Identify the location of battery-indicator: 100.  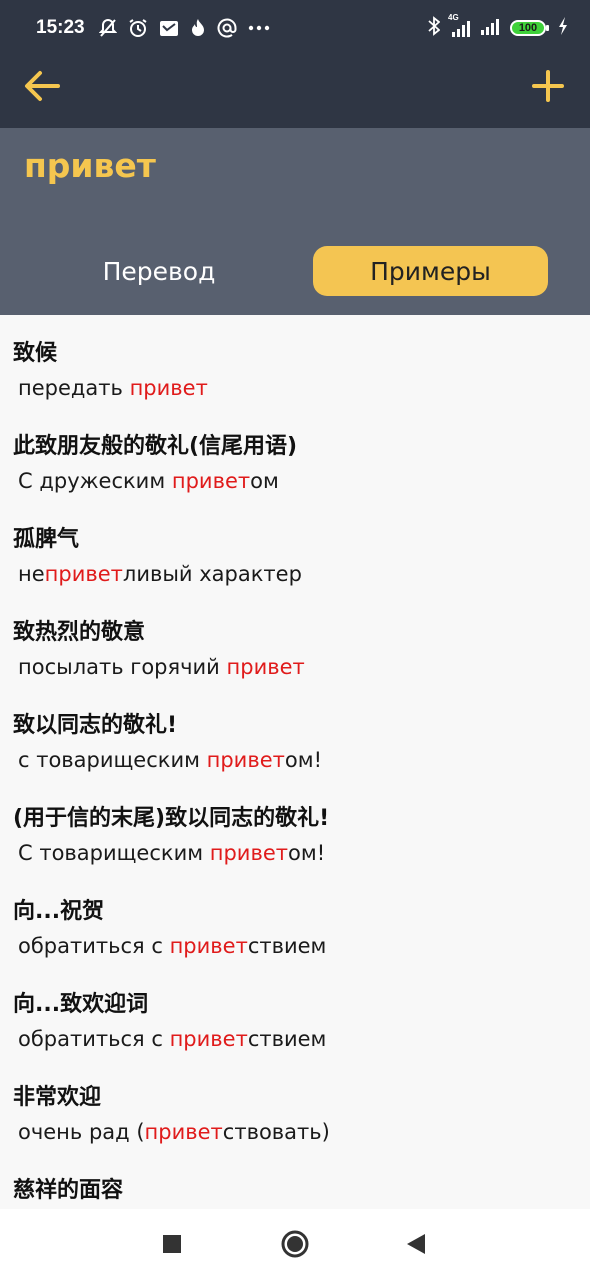
(529, 28).